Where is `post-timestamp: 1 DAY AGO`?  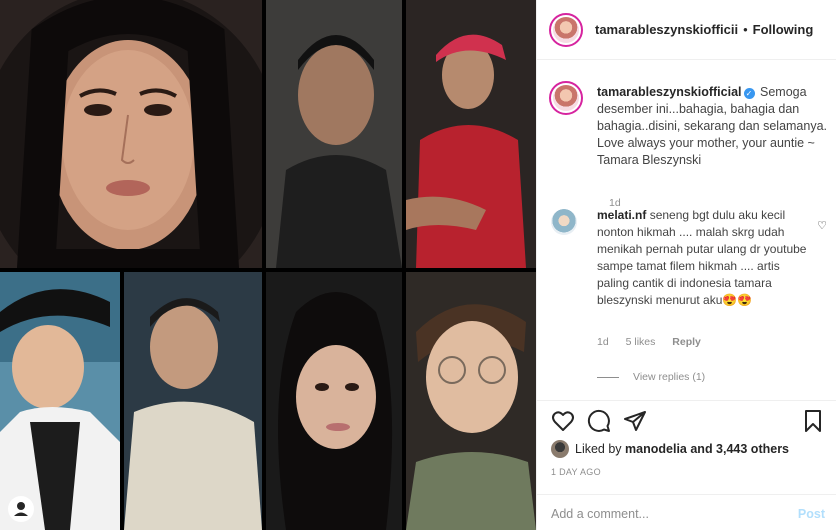 post-timestamp: 1 DAY AGO is located at coordinates (576, 472).